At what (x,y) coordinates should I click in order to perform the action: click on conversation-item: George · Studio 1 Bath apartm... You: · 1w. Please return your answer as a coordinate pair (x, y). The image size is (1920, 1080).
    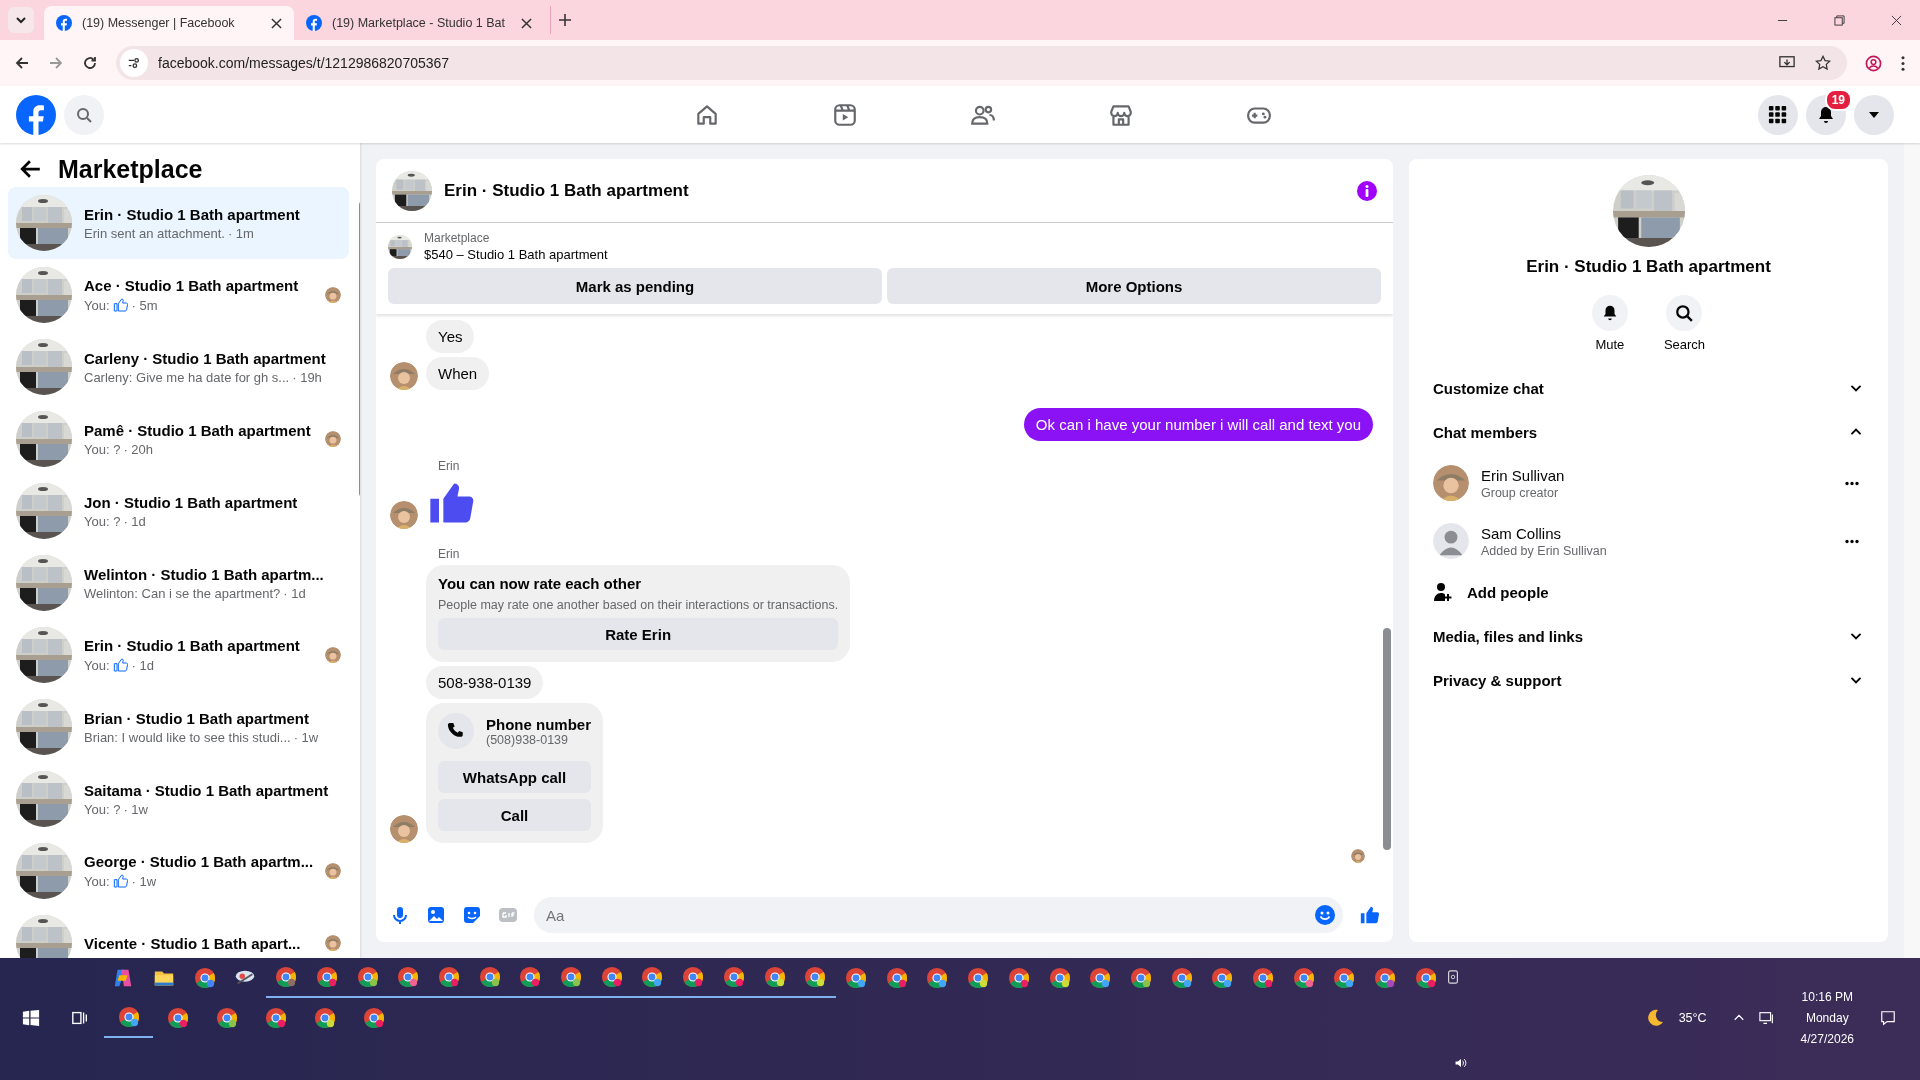
    Looking at the image, I should click on (179, 871).